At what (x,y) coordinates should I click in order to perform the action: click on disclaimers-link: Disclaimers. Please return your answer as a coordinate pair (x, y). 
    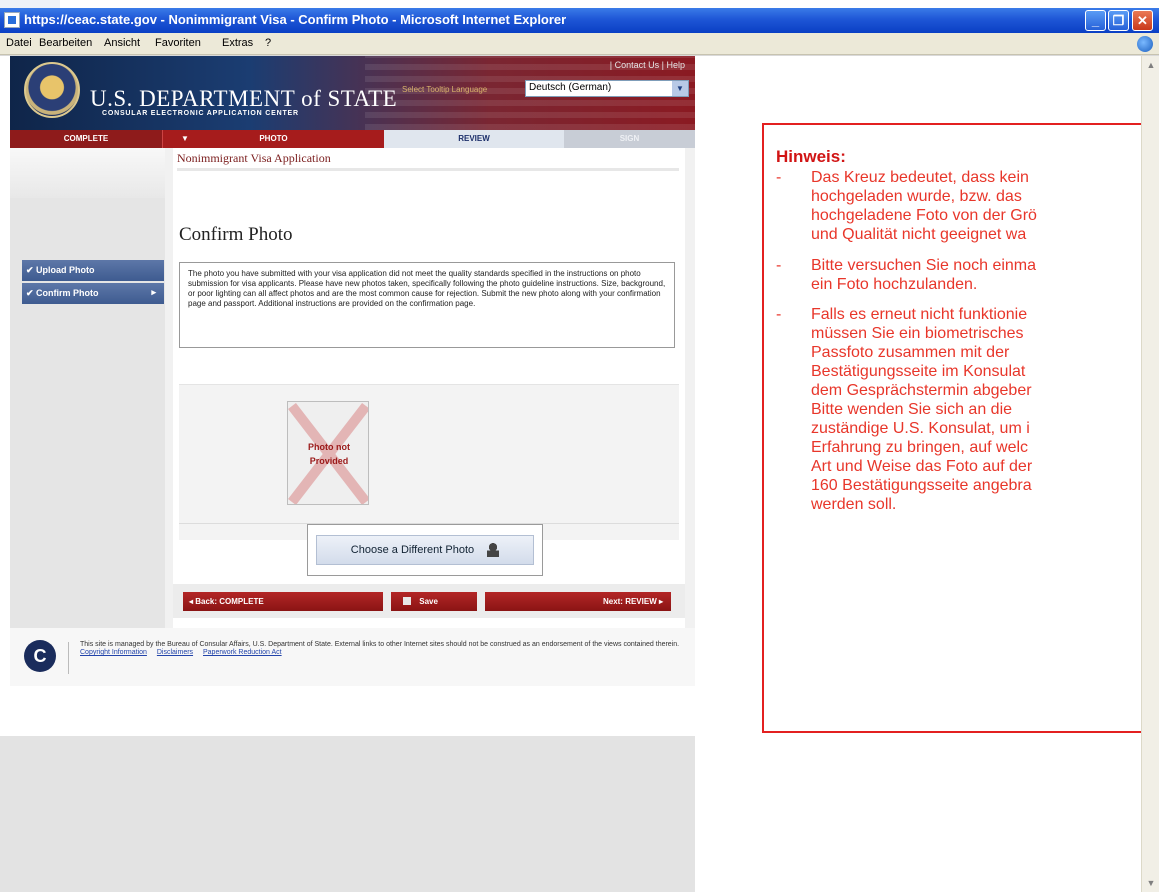
    Looking at the image, I should click on (175, 652).